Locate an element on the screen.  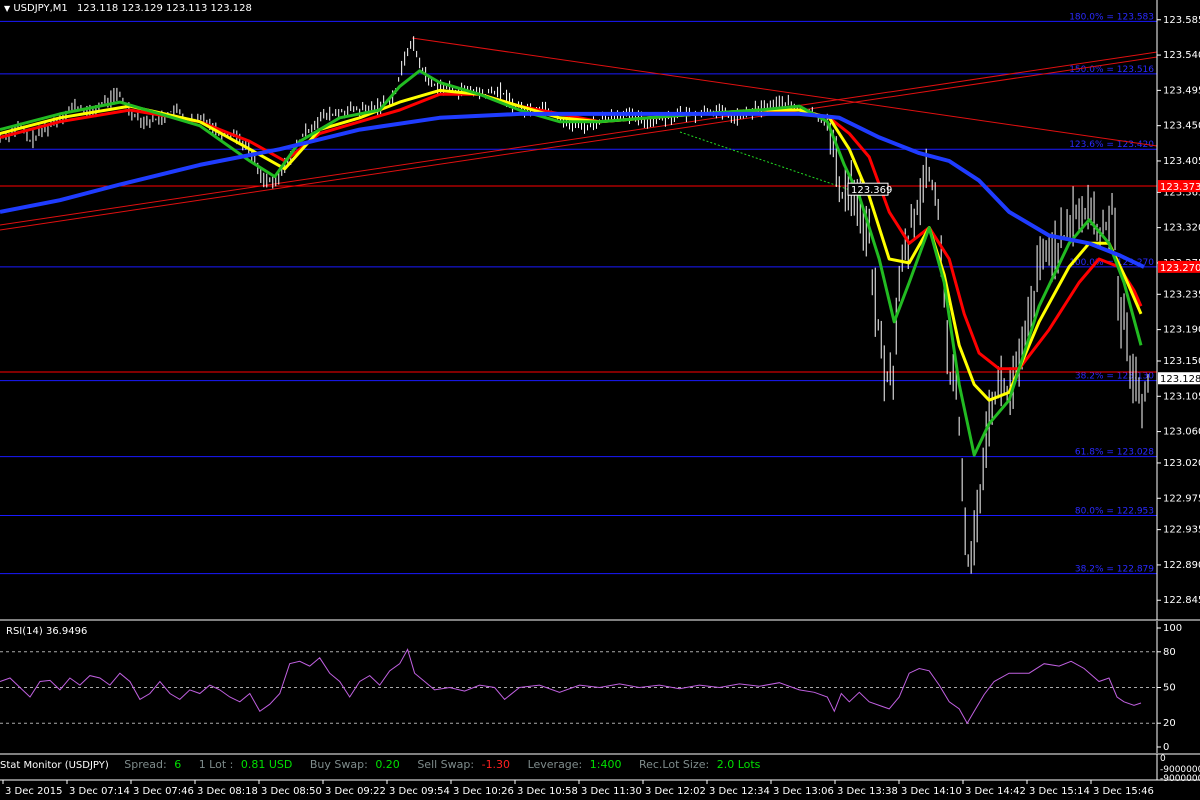
time-tick-label: 3 Dec 07:46 is located at coordinates (163, 791).